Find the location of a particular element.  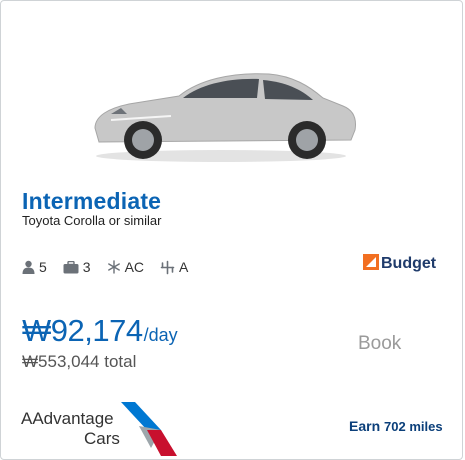

vehicle-name: Toyota Corolla or similar is located at coordinates (92, 220).